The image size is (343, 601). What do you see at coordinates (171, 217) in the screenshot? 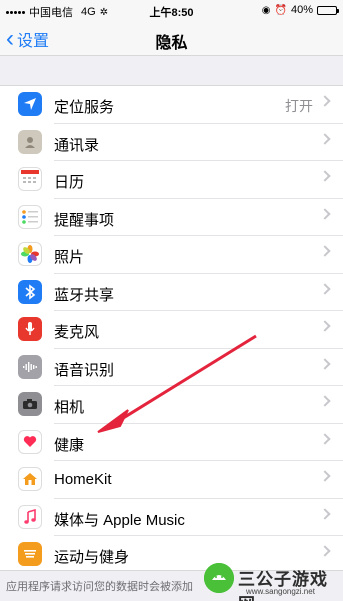
I see `row-reminders: 提醒事项` at bounding box center [171, 217].